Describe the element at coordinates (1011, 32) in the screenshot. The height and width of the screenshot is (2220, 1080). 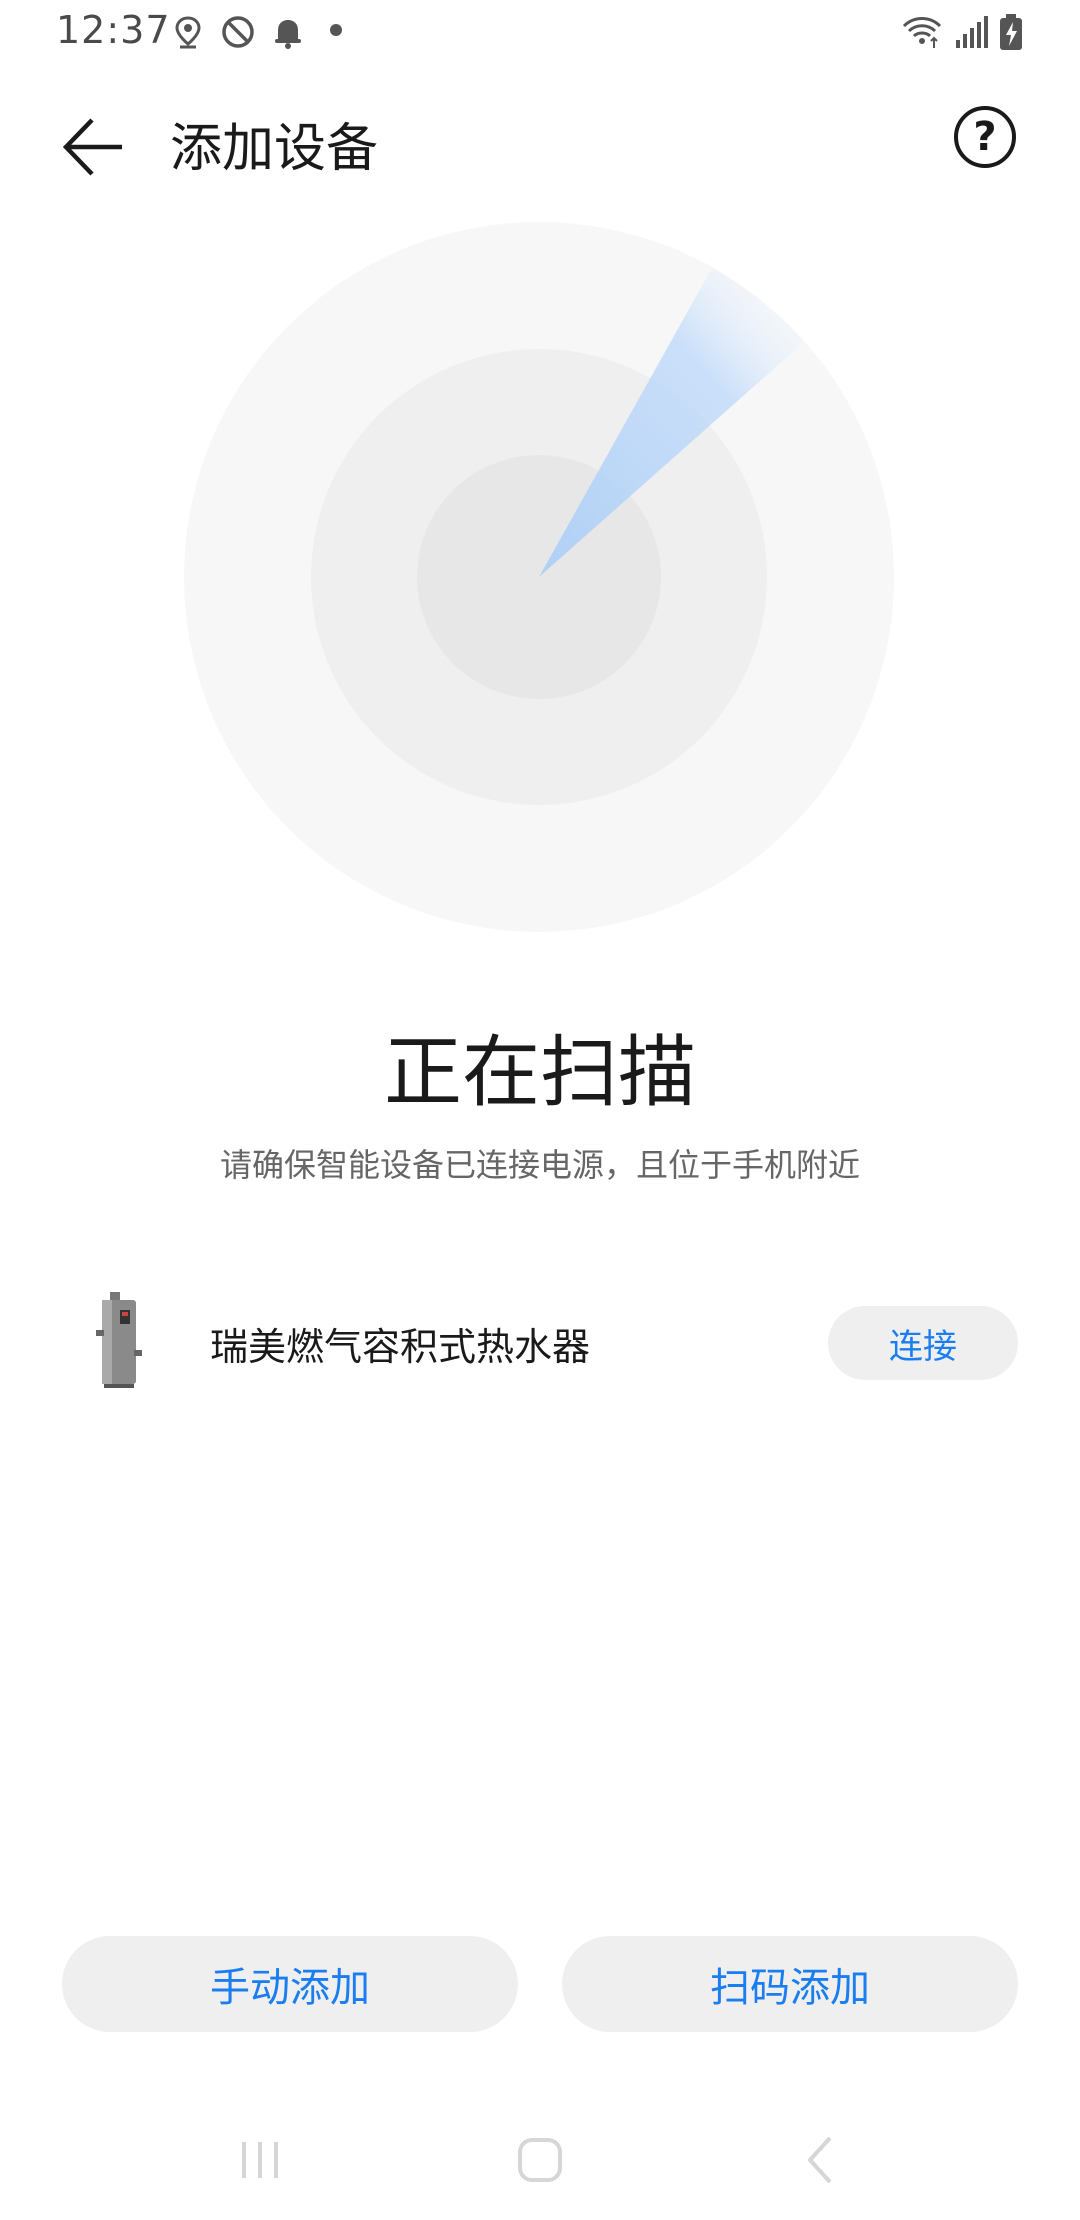
I see `battery-charging-icon` at that location.